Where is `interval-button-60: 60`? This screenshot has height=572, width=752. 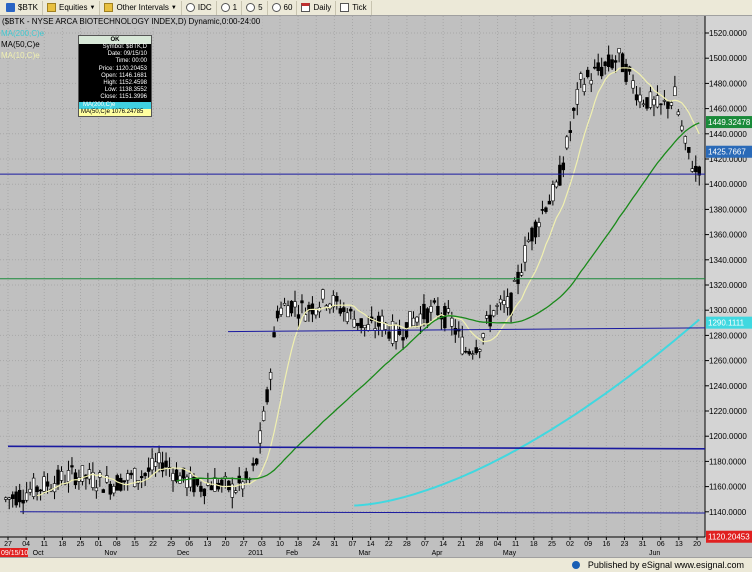
interval-button-60: 60 is located at coordinates (283, 7).